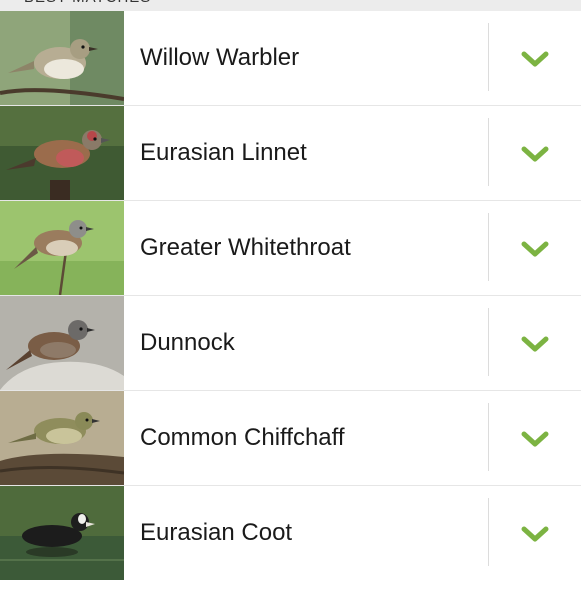  Describe the element at coordinates (187, 342) in the screenshot. I see `bird-name: Dunnock` at that location.